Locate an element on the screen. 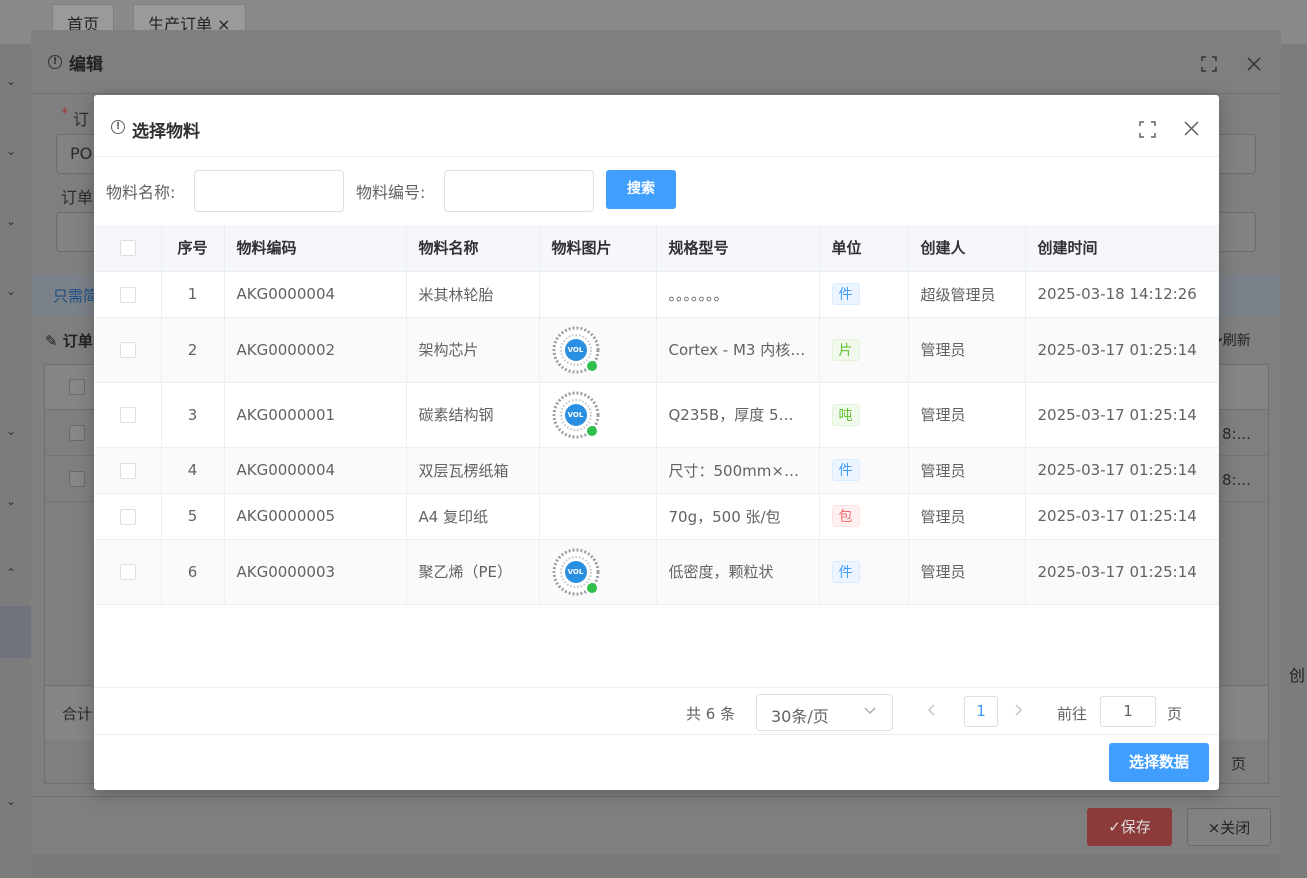  prev-page-icon is located at coordinates (932, 712).